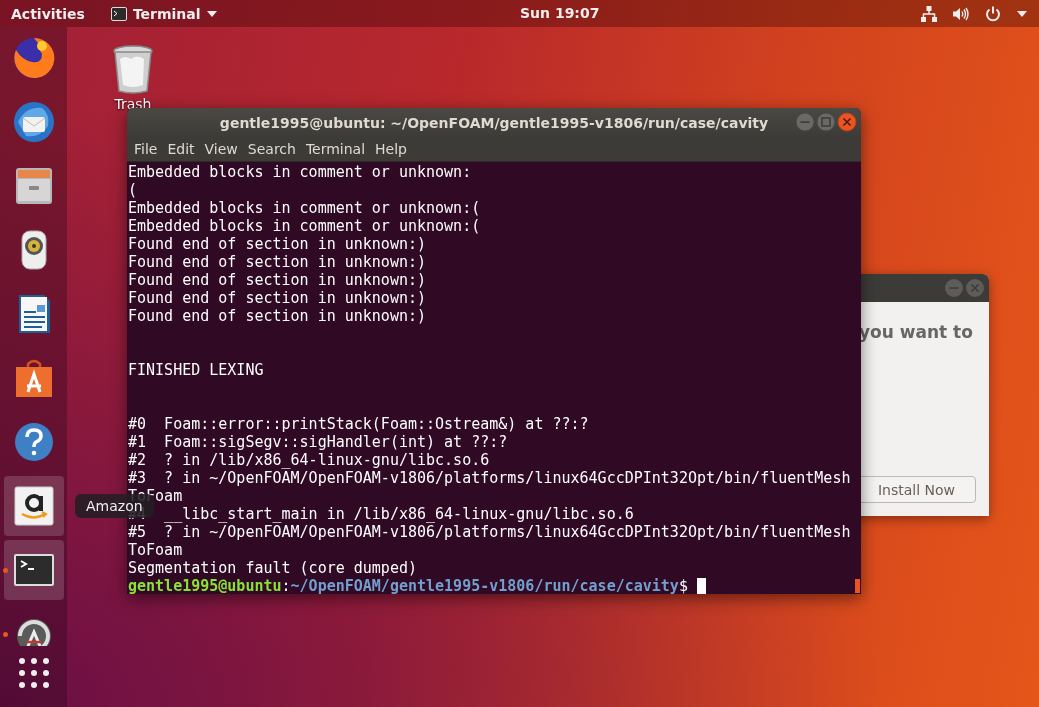 This screenshot has width=1039, height=707. Describe the element at coordinates (272, 568) in the screenshot. I see `terminal-line: Segmentation fault (core dumped)` at that location.